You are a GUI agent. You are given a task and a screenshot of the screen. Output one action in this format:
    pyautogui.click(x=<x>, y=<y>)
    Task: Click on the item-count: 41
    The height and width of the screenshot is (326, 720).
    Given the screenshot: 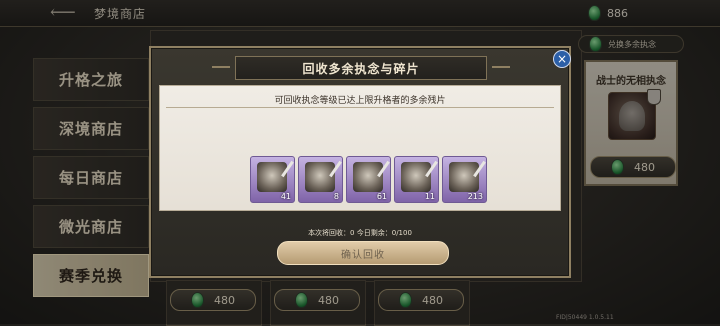 What is the action you would take?
    pyautogui.click(x=285, y=196)
    